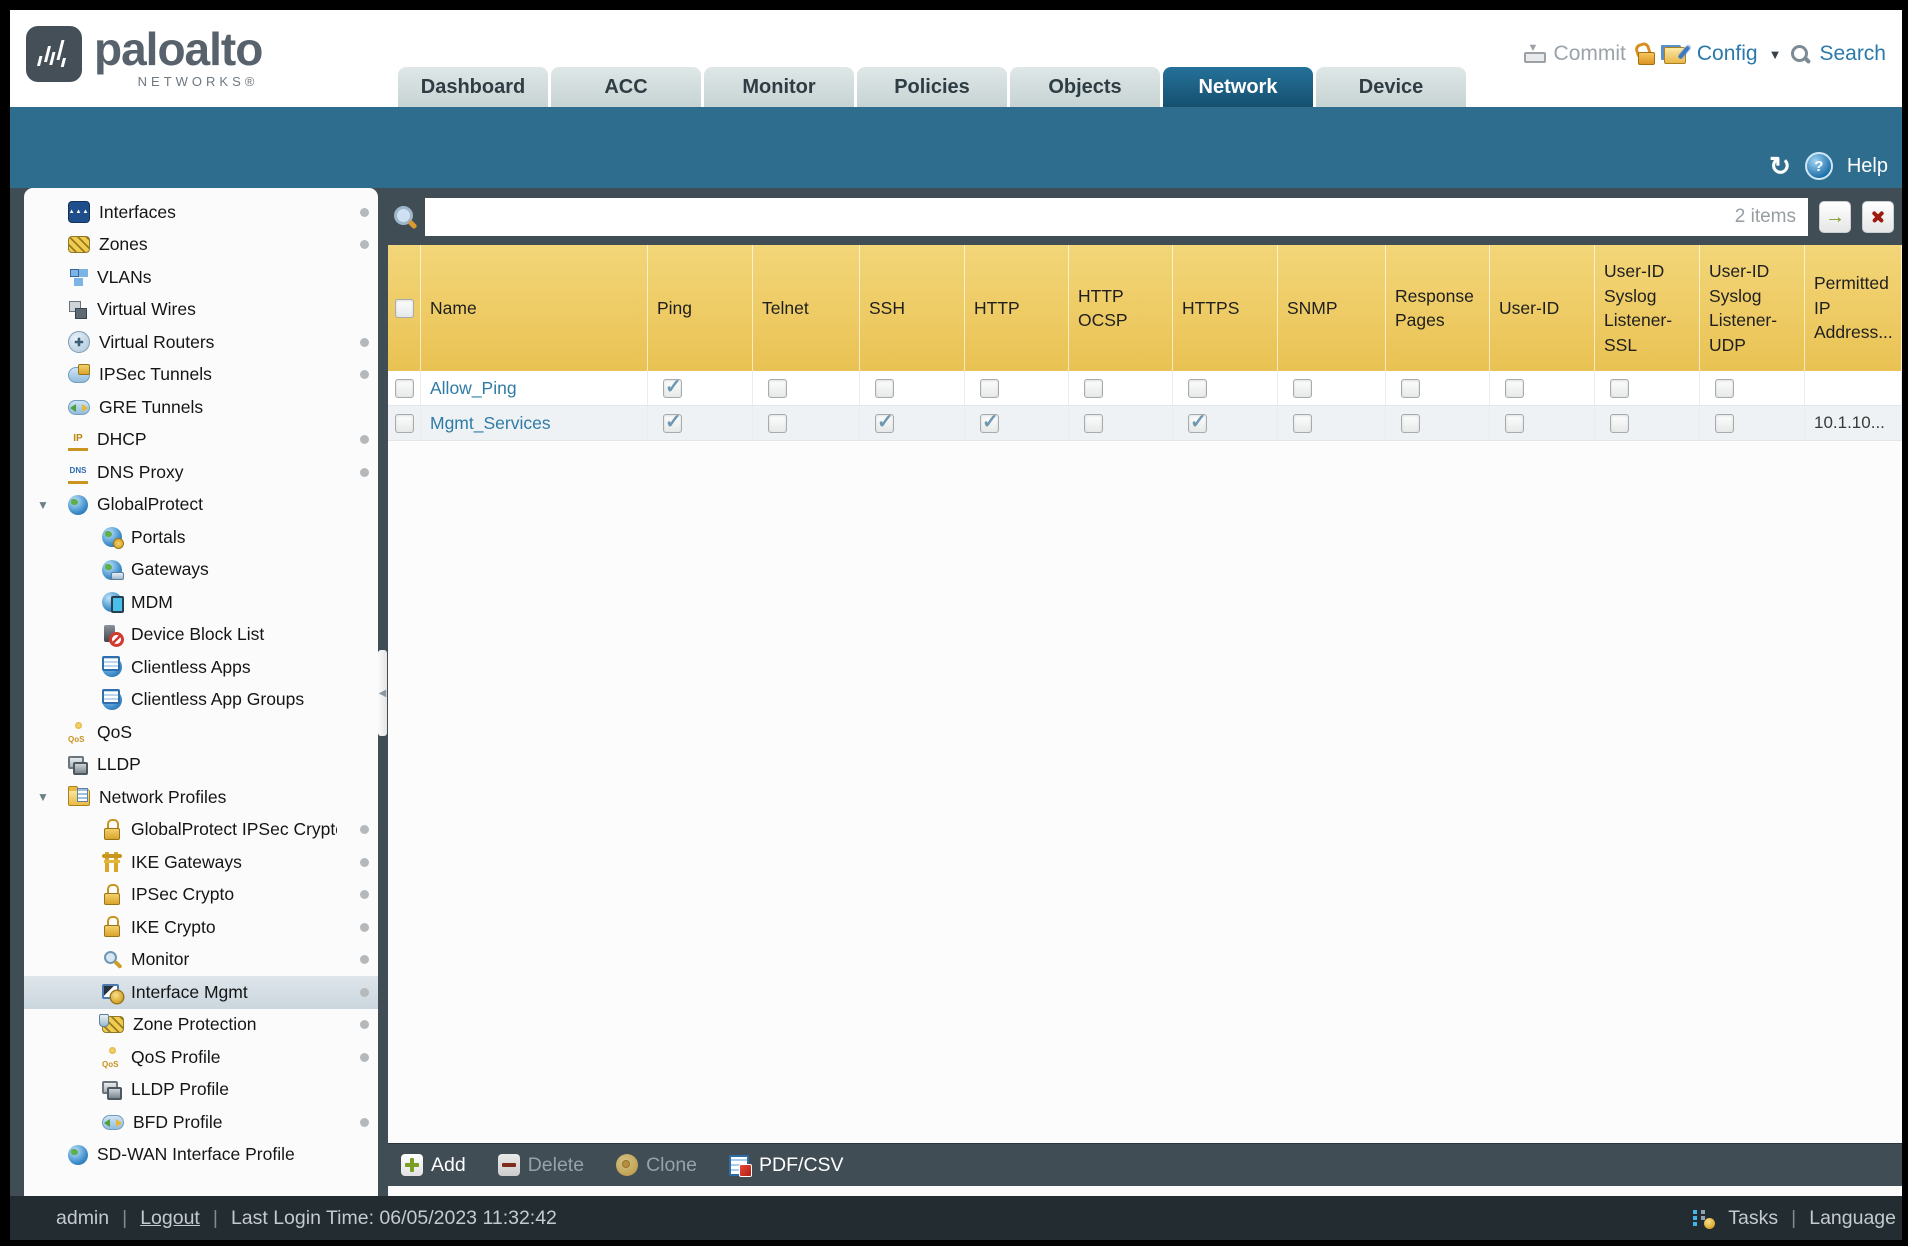  Describe the element at coordinates (201, 310) in the screenshot. I see `sidebar-item-virtual-wires: Virtual Wires` at that location.